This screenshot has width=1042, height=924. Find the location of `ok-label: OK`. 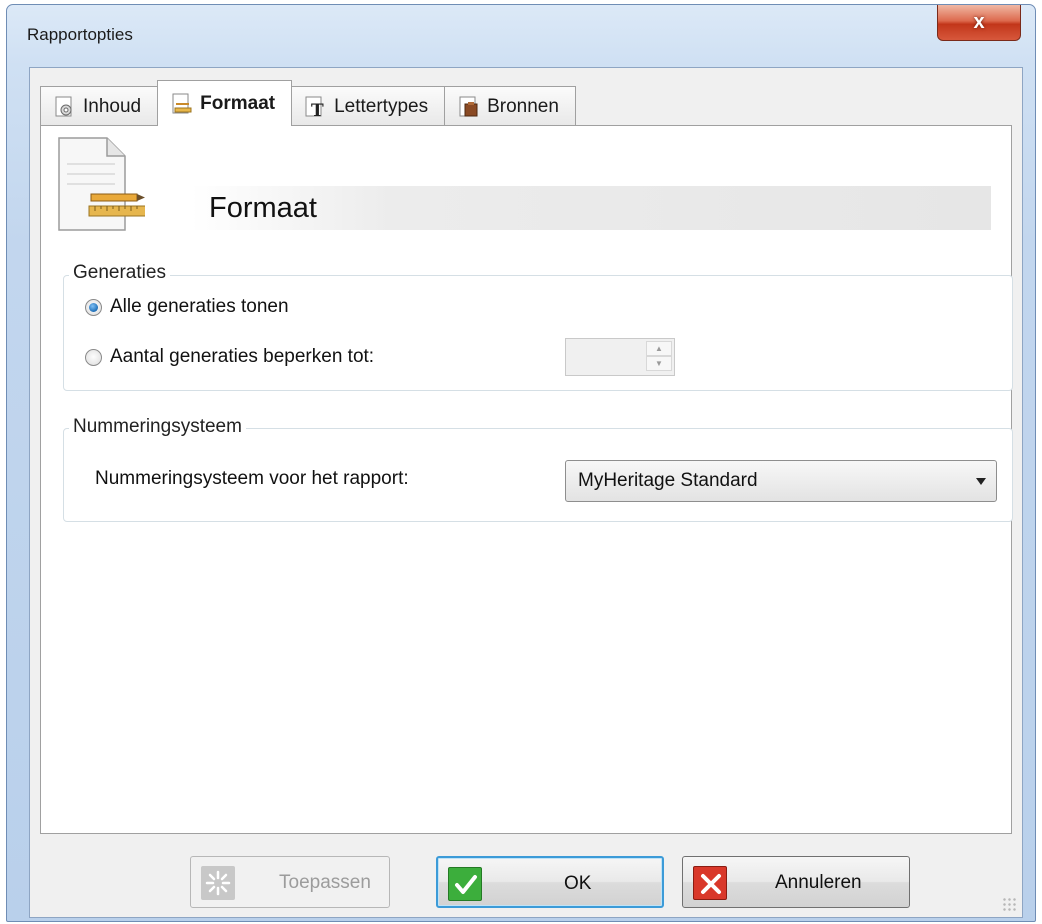

ok-label: OK is located at coordinates (578, 883).